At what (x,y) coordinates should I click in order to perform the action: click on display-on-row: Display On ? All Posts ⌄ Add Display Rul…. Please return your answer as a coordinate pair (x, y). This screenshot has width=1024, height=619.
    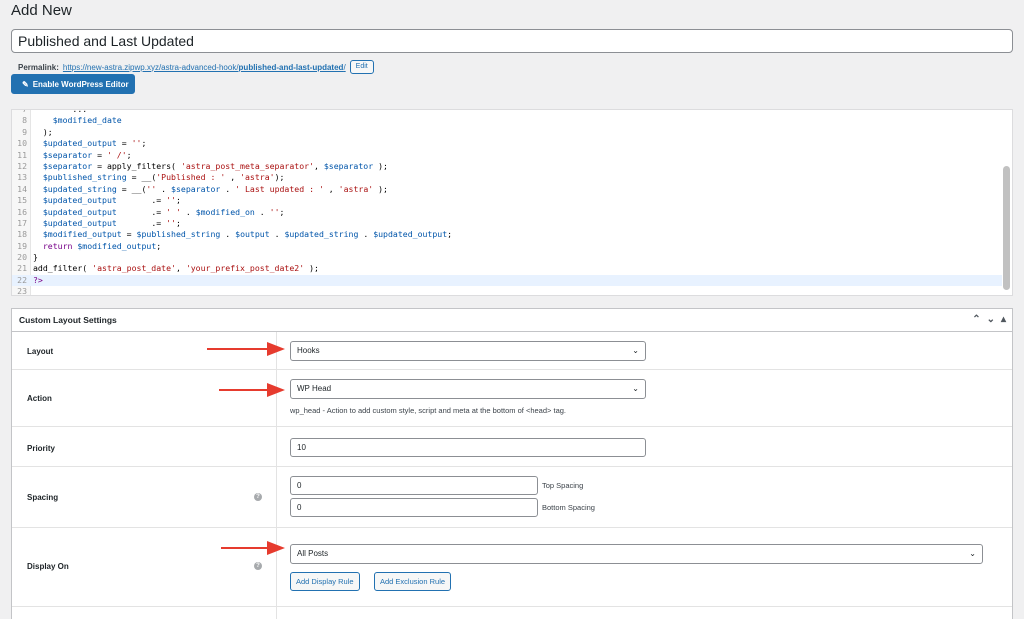
    Looking at the image, I should click on (512, 567).